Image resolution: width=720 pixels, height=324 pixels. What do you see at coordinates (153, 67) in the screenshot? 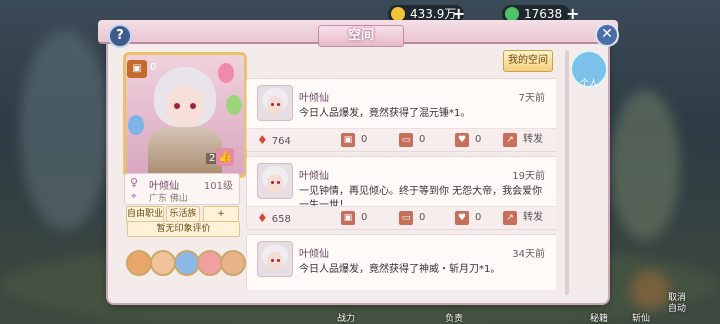
I see `gift-count: 0` at bounding box center [153, 67].